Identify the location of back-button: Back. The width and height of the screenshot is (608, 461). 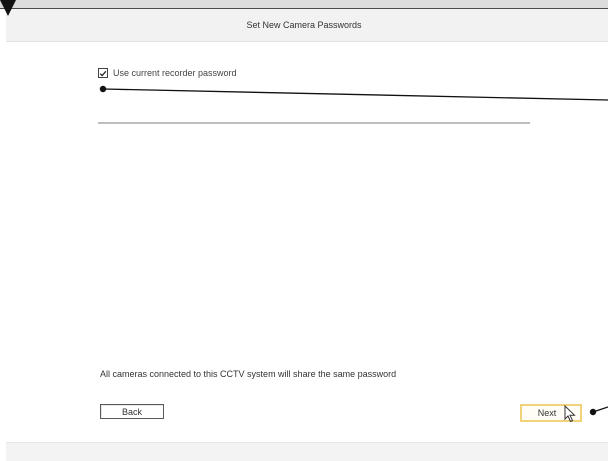
(132, 411).